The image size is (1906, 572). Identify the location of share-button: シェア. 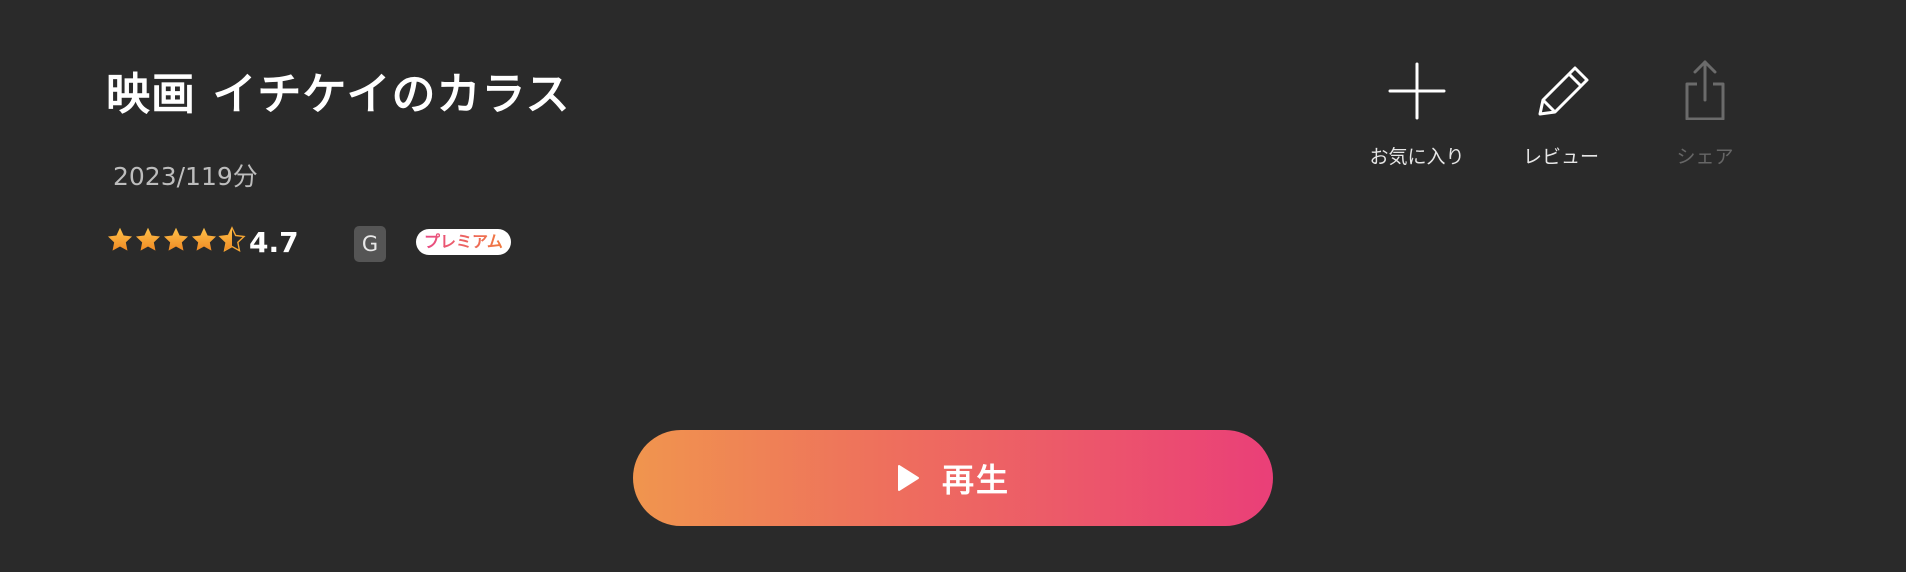
(1705, 114).